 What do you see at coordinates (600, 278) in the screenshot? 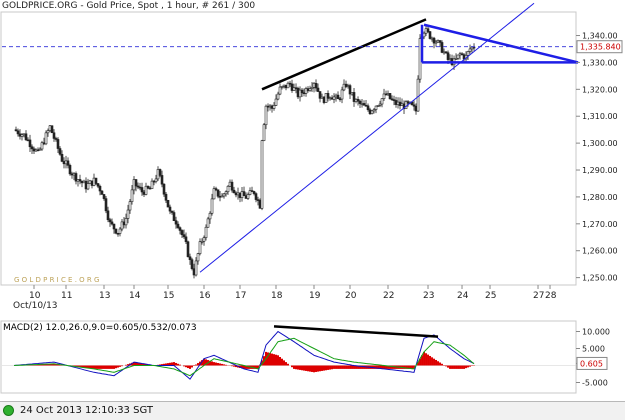
I see `y-tick-label: 1,250.00` at bounding box center [600, 278].